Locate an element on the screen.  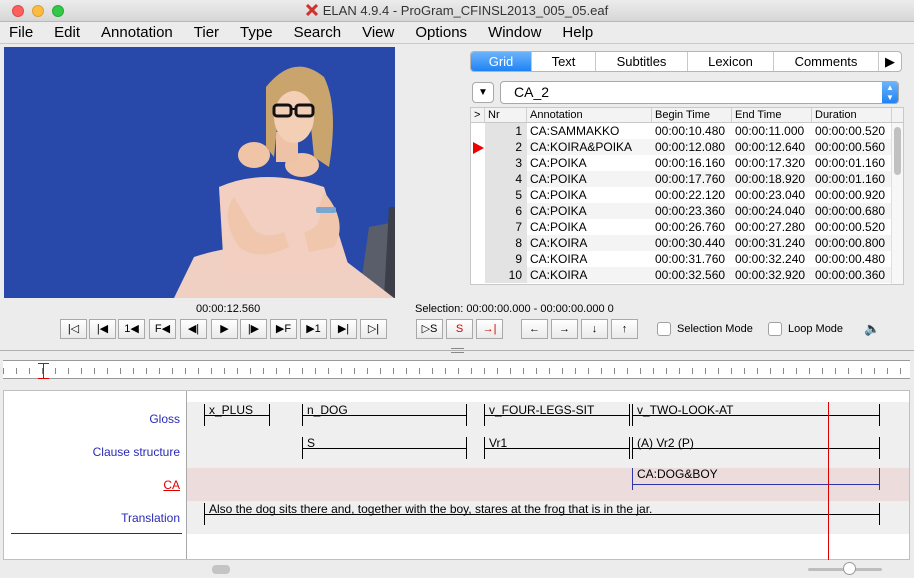
previous-frame-button: |◀ is located at coordinates (102, 329).